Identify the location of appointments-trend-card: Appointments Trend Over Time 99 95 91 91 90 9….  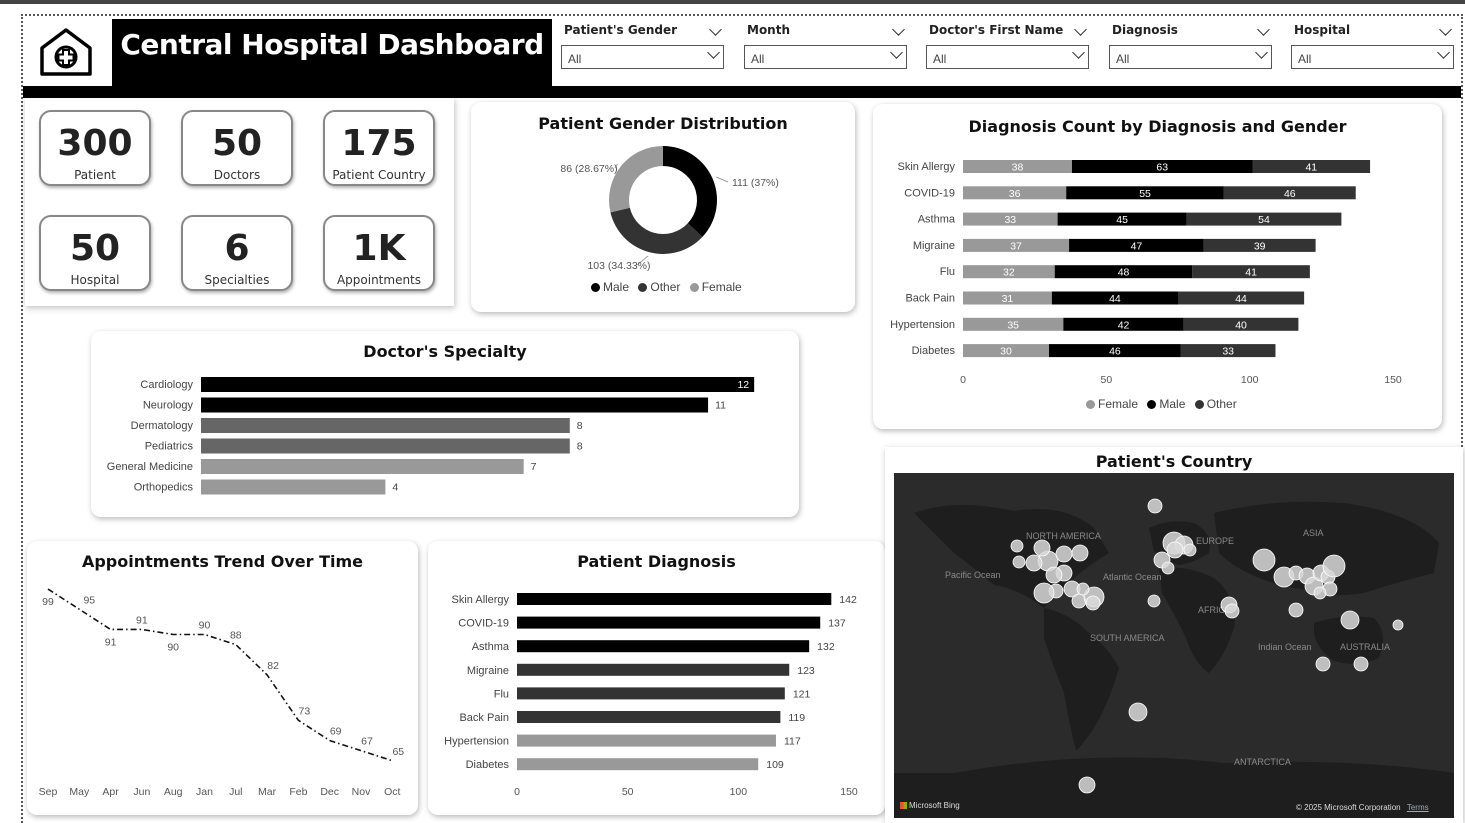
(222, 678).